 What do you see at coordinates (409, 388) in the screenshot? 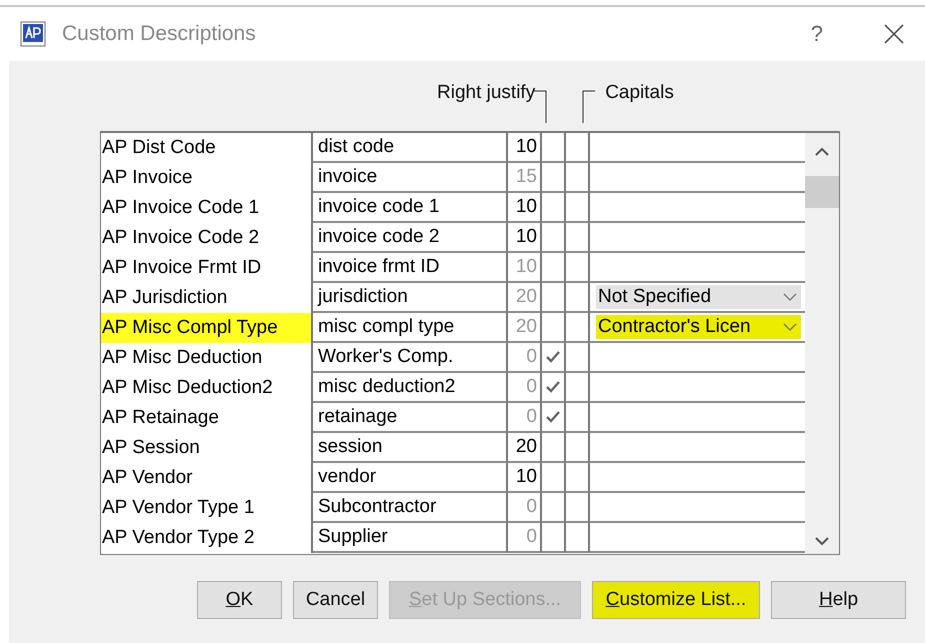
I see `description-field: misc deduction2` at bounding box center [409, 388].